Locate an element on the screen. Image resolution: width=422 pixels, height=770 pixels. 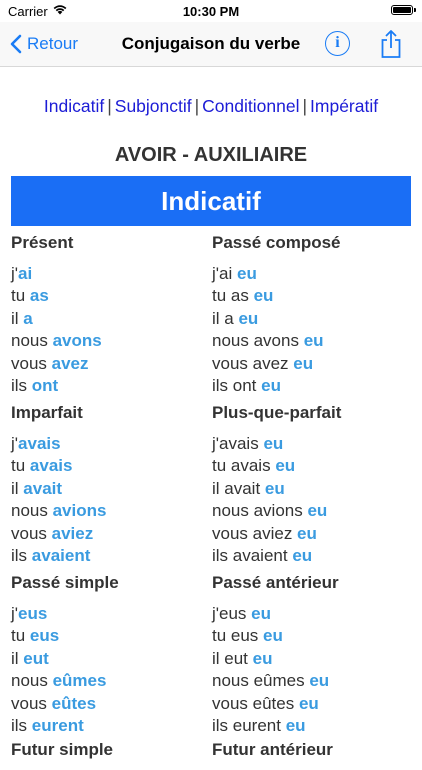
conjugation-stem: ils avaient is located at coordinates (252, 555).